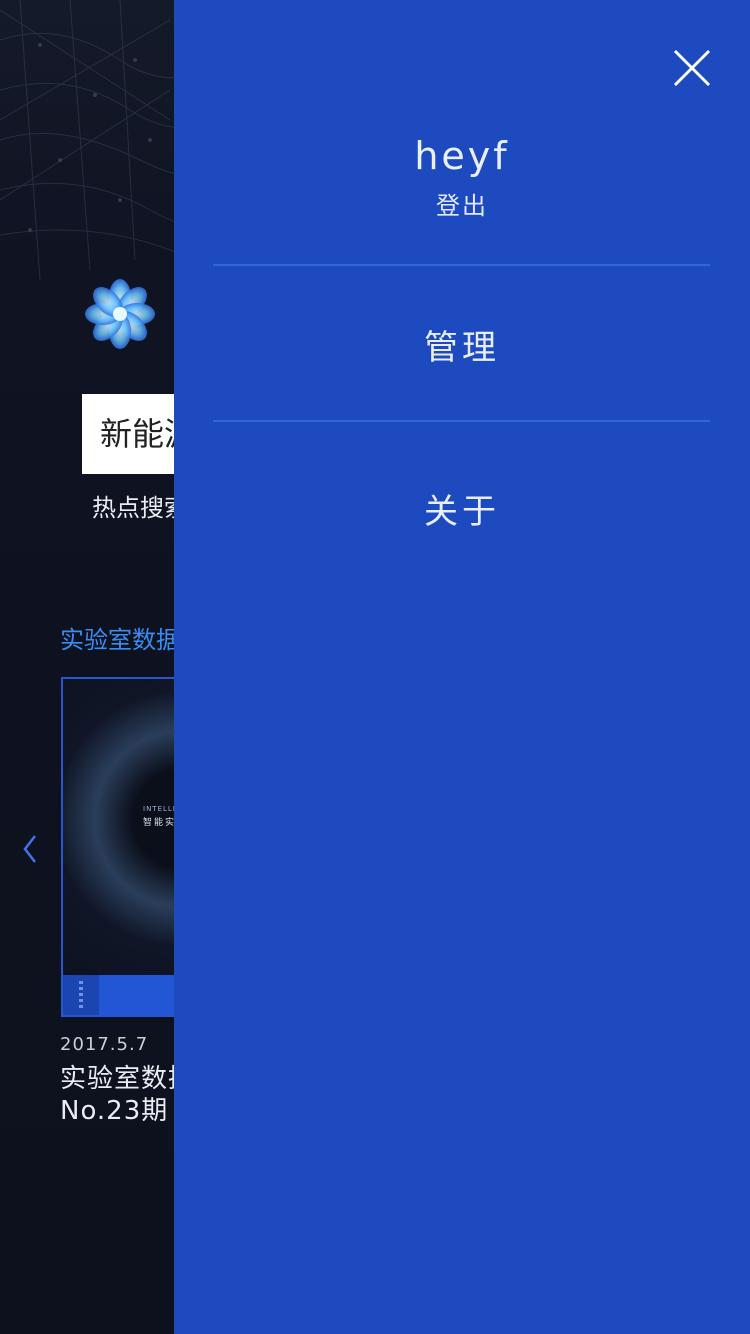  I want to click on card-date: 2017.5.7, so click(104, 1044).